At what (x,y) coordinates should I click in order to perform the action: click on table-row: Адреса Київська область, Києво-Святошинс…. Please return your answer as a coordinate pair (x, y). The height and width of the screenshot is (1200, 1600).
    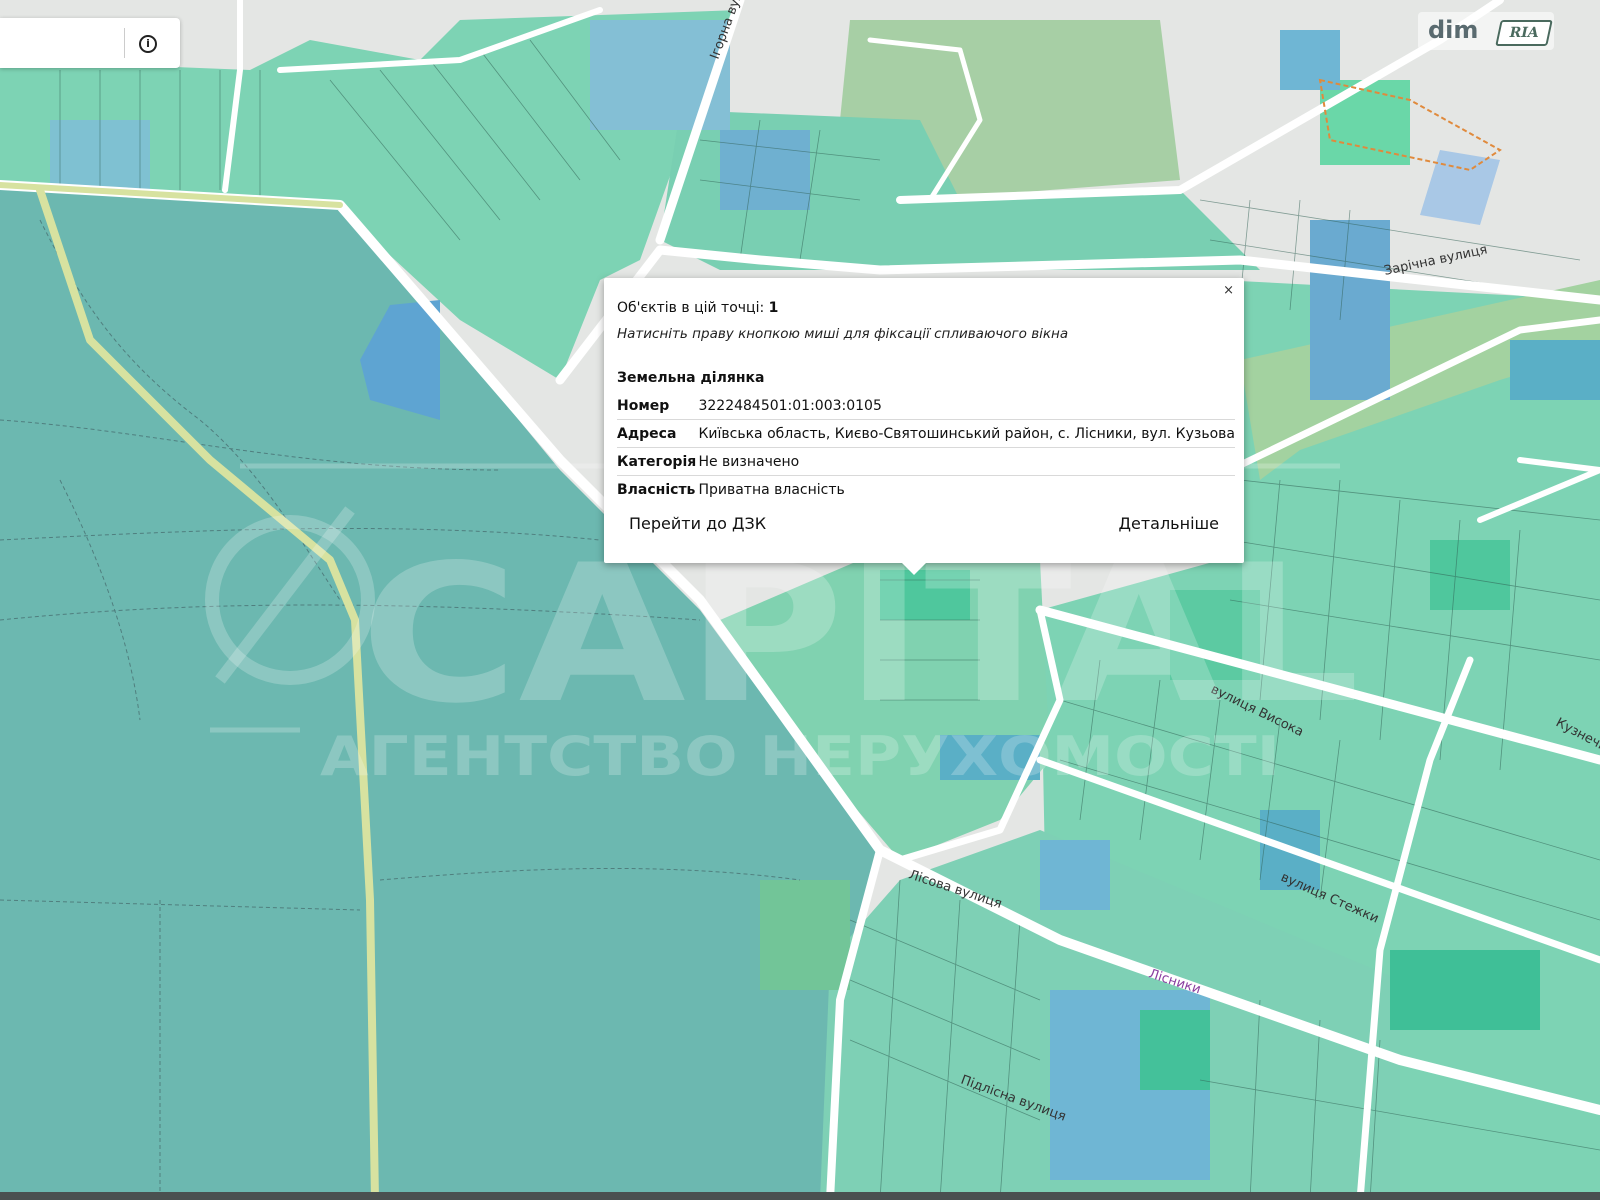
    Looking at the image, I should click on (926, 433).